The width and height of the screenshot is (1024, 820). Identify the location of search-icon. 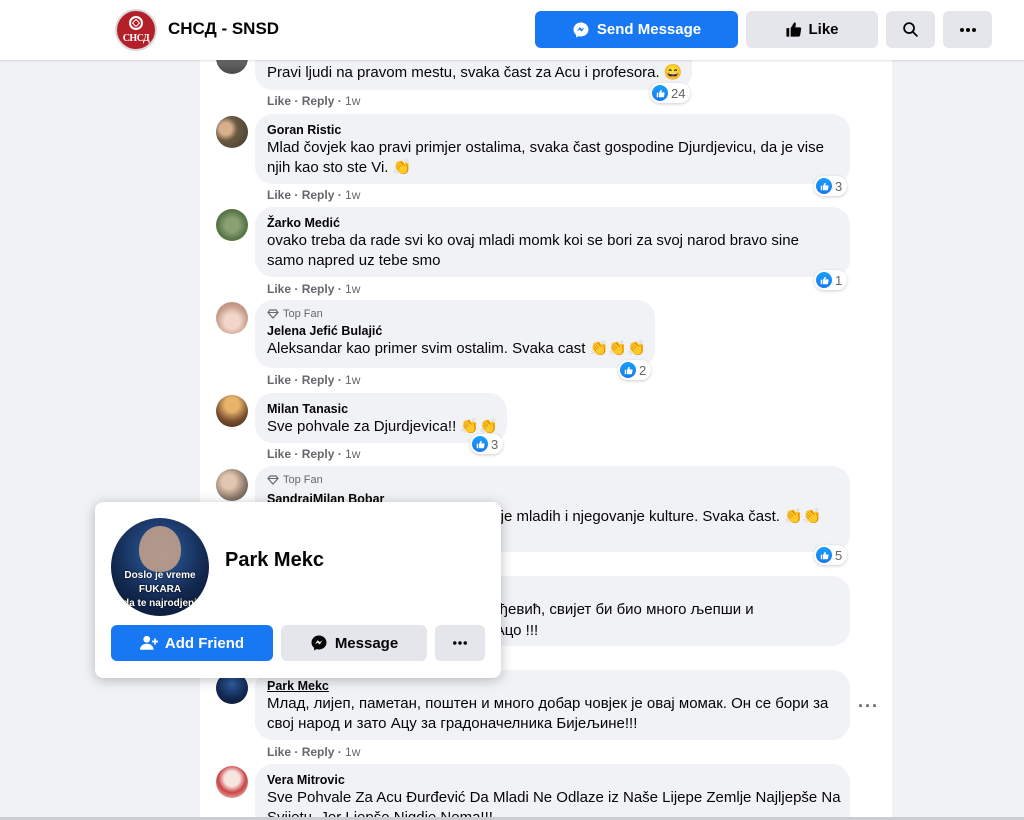
(910, 29).